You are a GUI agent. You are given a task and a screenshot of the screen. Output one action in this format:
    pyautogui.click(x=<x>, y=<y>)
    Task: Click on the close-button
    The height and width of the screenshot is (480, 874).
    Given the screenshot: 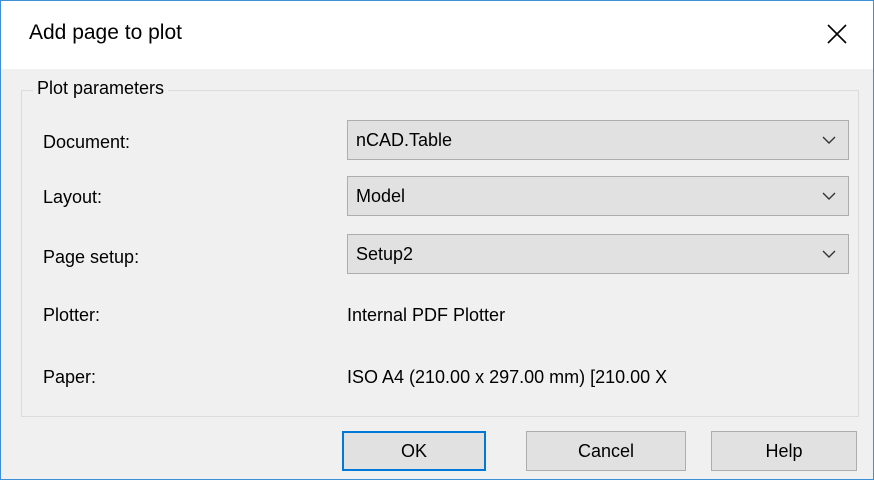 What is the action you would take?
    pyautogui.click(x=837, y=34)
    